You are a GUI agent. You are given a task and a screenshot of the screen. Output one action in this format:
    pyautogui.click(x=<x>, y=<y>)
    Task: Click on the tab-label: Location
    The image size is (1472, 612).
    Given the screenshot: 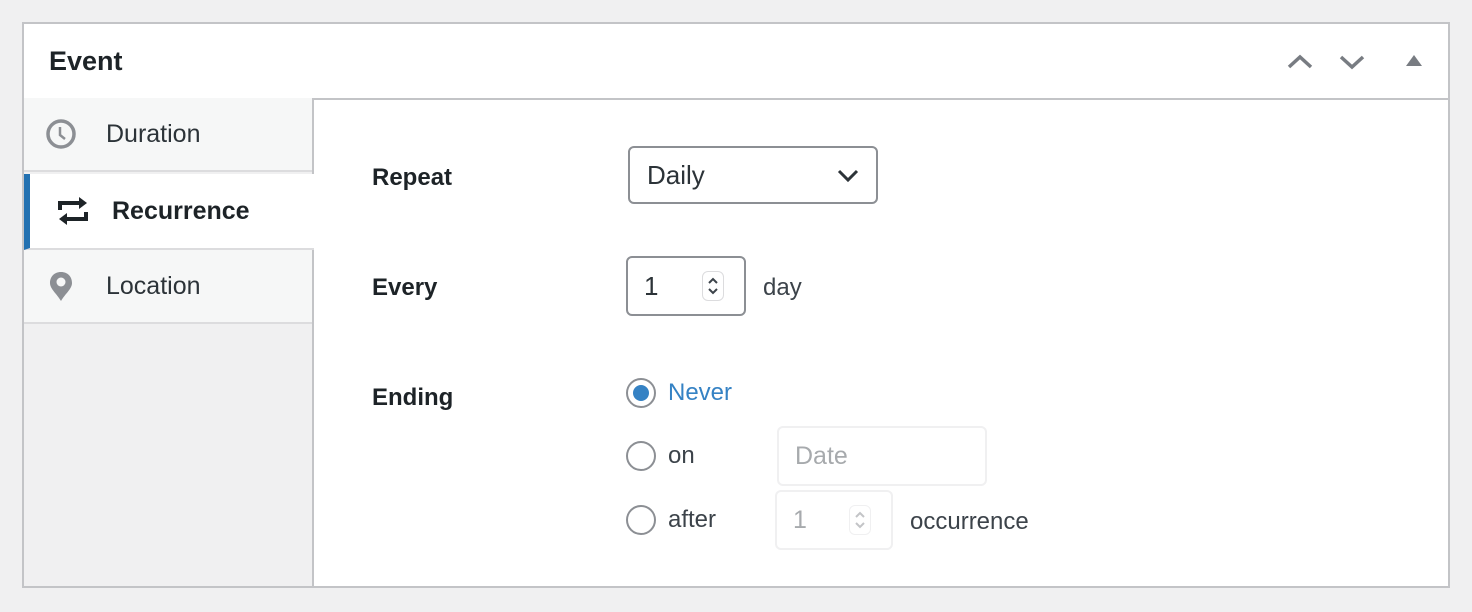 What is the action you would take?
    pyautogui.click(x=153, y=285)
    